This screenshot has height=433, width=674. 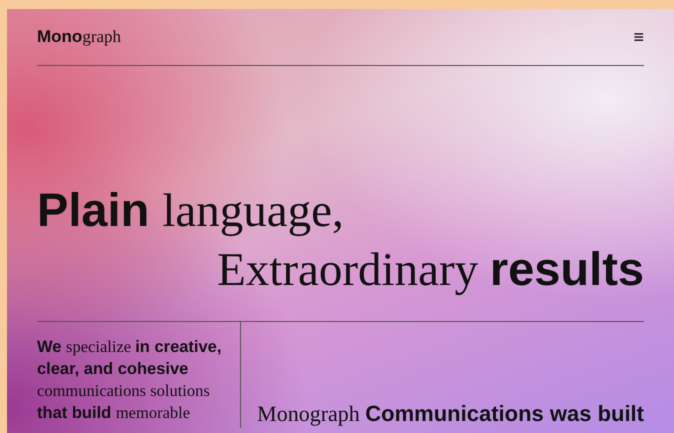 What do you see at coordinates (450, 414) in the screenshot?
I see `statement-heading: Monograph Communications was built` at bounding box center [450, 414].